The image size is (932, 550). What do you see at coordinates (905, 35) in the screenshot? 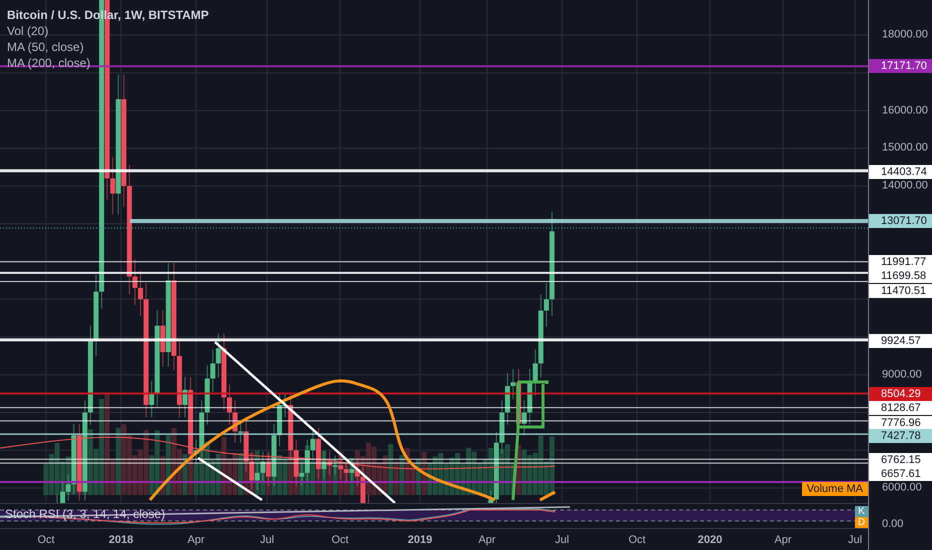
I see `price-tick-label: 18000.00` at bounding box center [905, 35].